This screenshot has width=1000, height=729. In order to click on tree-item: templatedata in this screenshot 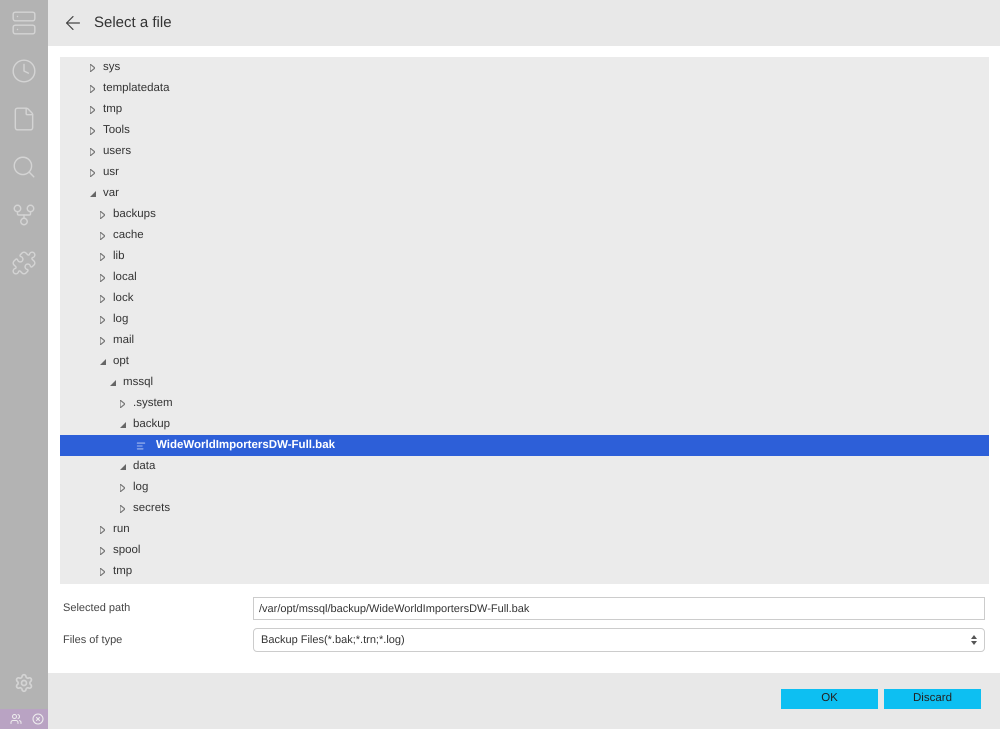, I will do `click(524, 88)`.